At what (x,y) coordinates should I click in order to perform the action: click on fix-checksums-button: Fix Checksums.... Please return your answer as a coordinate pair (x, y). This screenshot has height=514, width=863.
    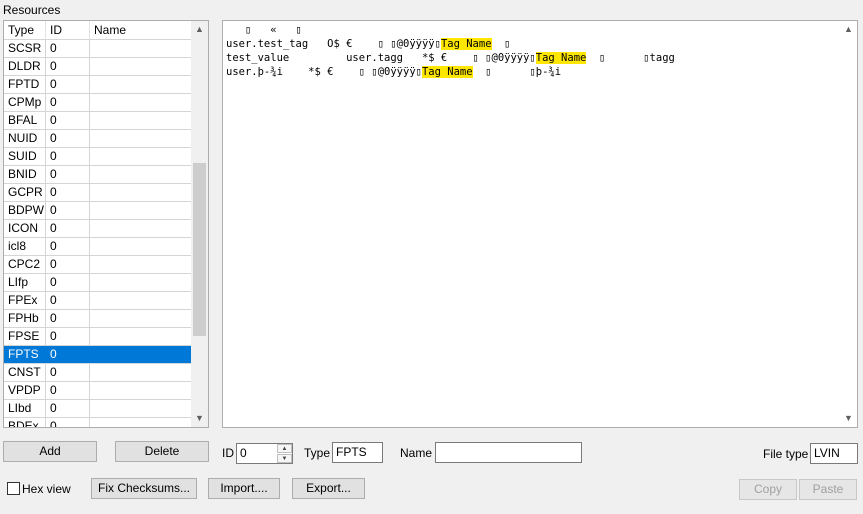
    Looking at the image, I should click on (144, 488).